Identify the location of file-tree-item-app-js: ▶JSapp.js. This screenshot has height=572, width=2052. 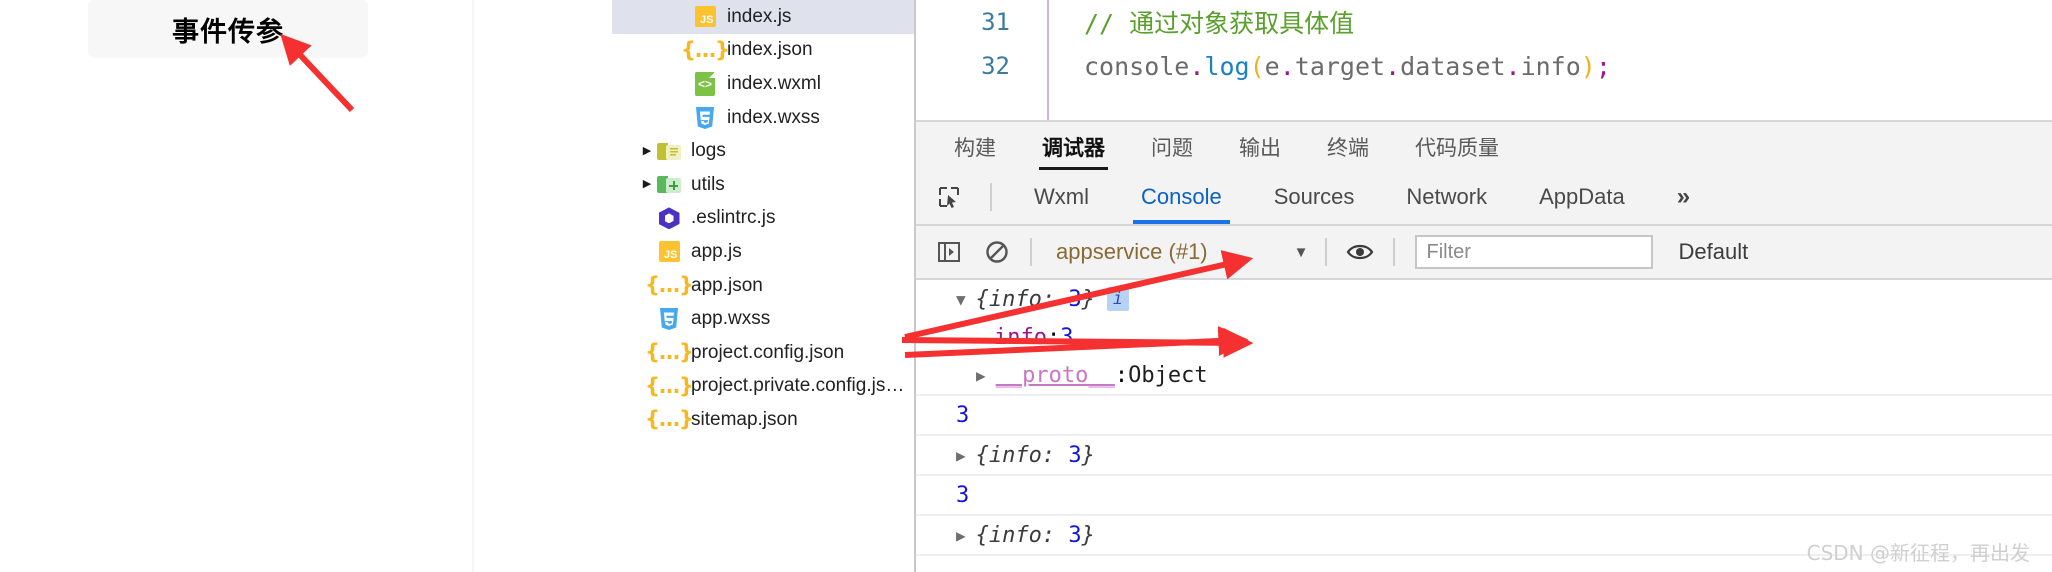
(763, 252).